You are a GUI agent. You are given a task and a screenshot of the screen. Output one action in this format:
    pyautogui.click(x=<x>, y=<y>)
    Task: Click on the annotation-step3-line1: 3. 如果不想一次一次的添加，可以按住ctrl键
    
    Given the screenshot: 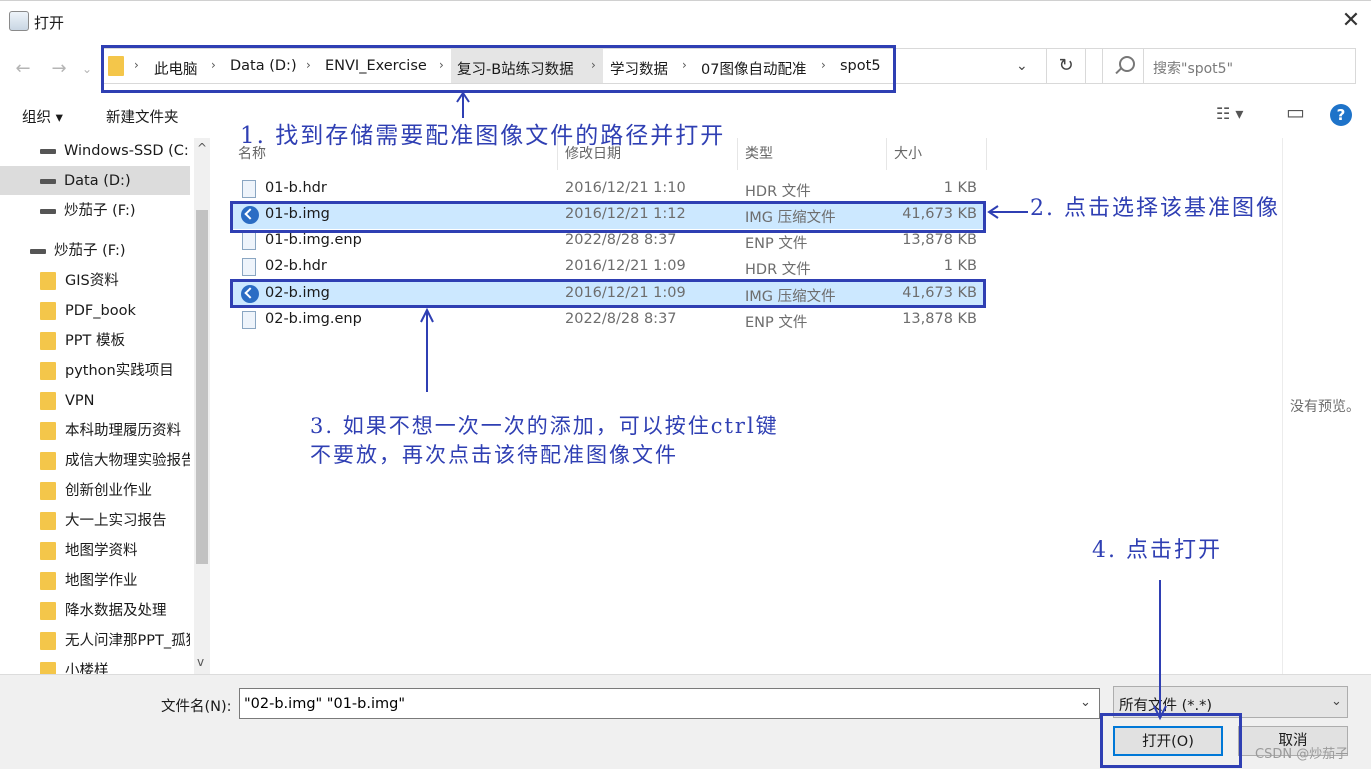 What is the action you would take?
    pyautogui.click(x=544, y=426)
    